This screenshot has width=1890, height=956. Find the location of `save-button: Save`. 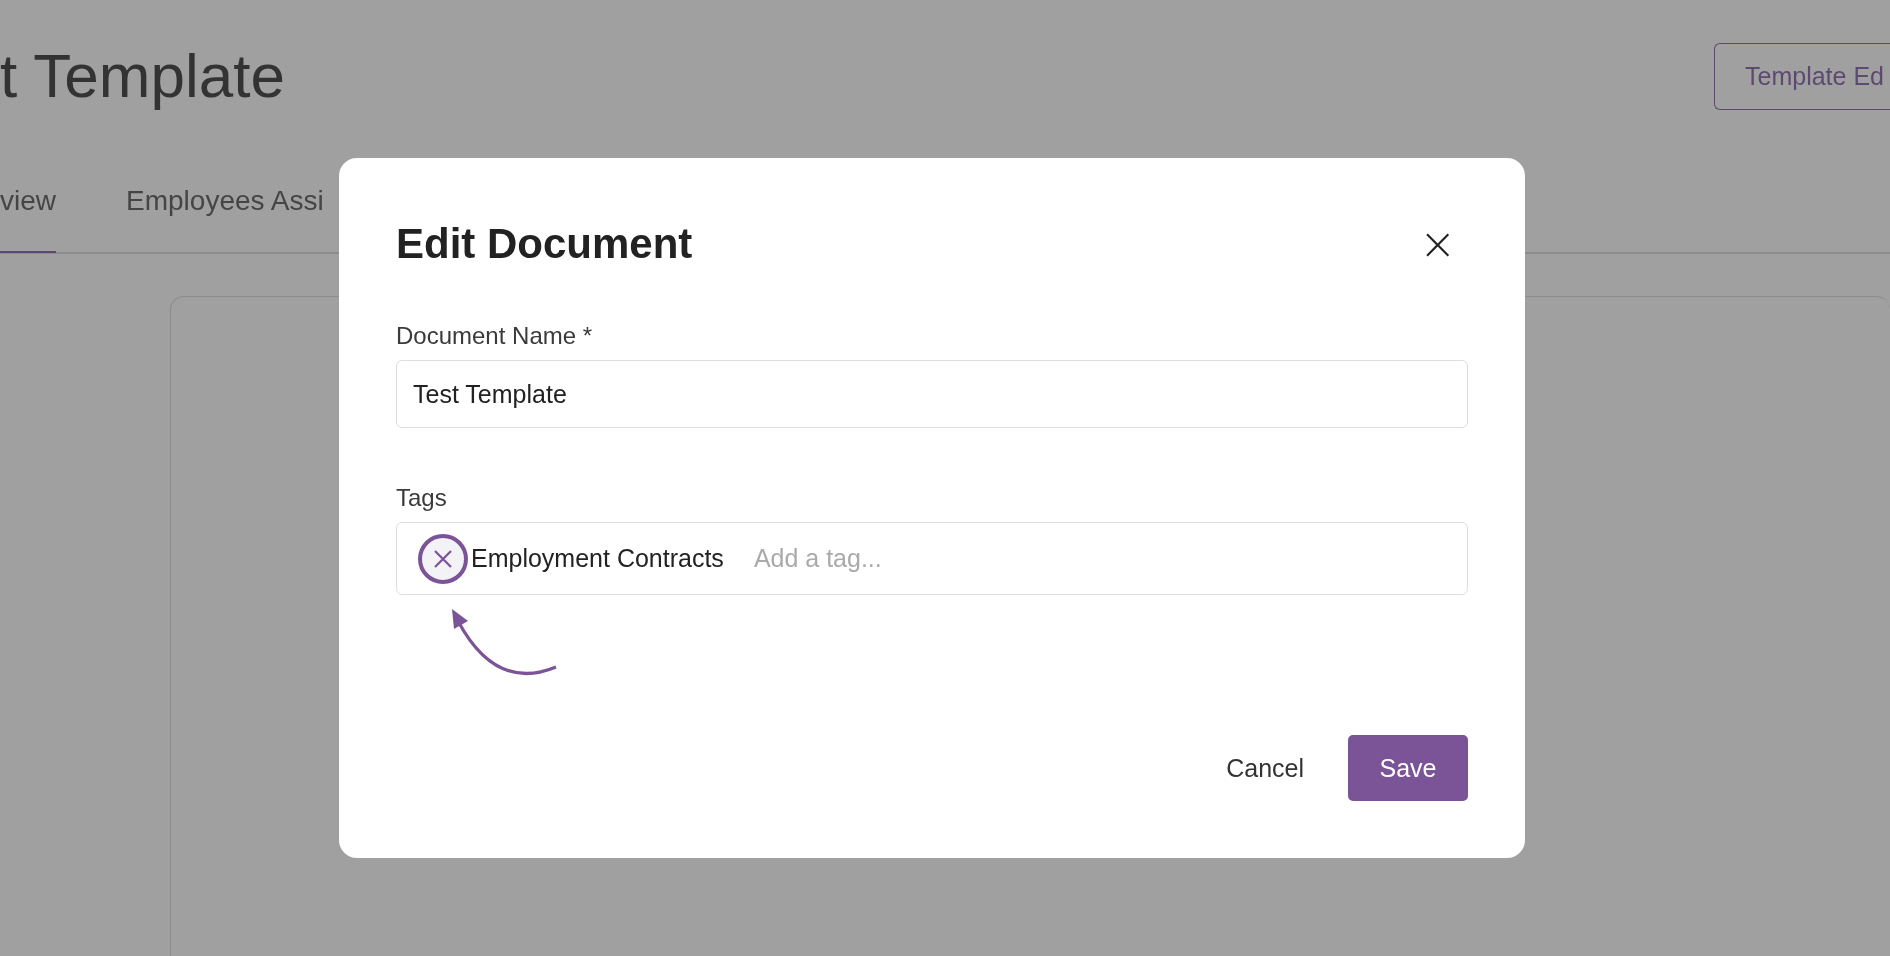

save-button: Save is located at coordinates (1408, 768).